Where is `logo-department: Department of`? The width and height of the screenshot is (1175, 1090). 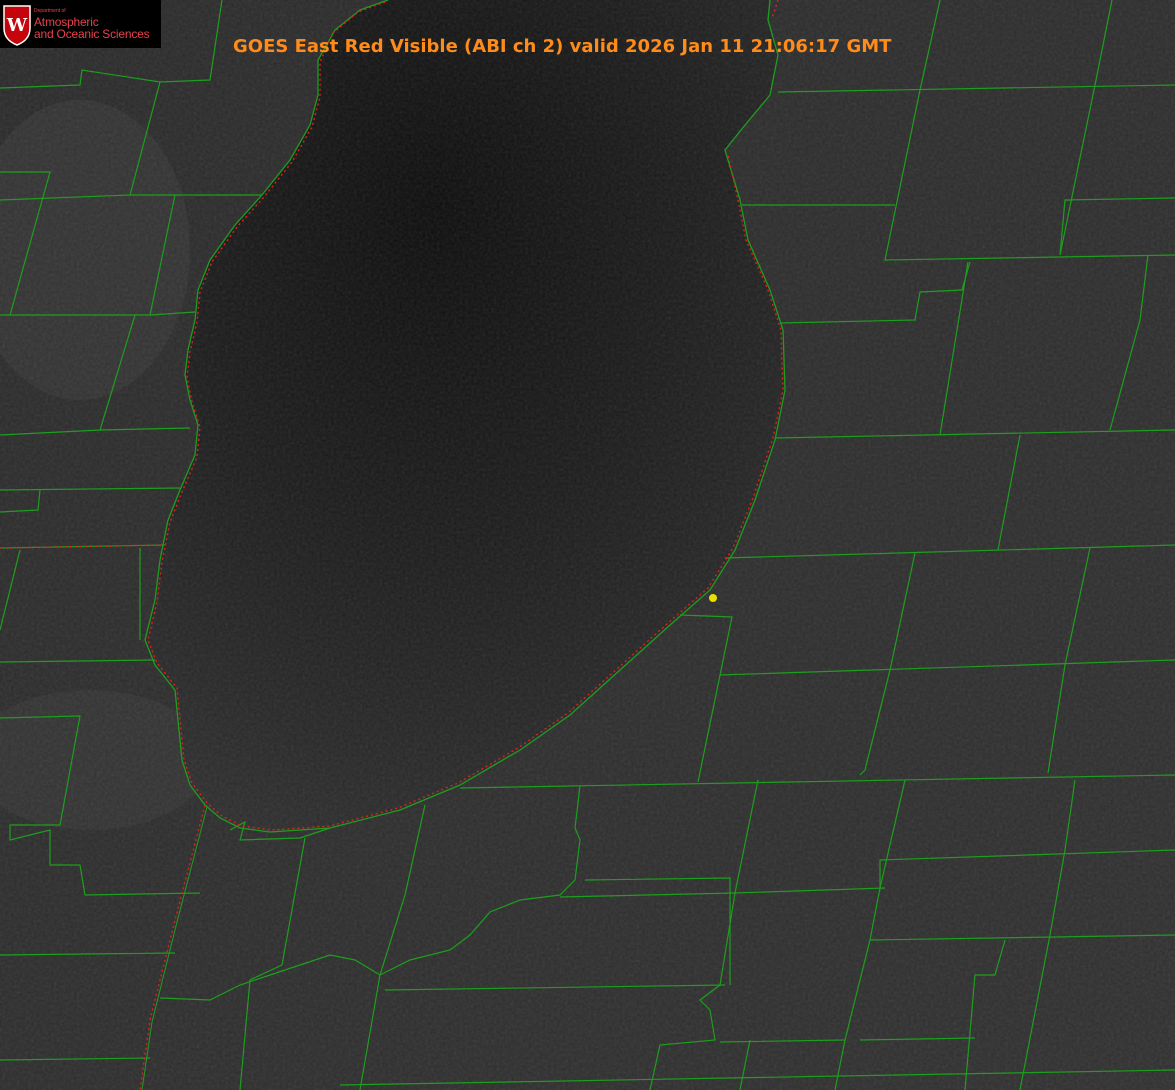 logo-department: Department of is located at coordinates (50, 10).